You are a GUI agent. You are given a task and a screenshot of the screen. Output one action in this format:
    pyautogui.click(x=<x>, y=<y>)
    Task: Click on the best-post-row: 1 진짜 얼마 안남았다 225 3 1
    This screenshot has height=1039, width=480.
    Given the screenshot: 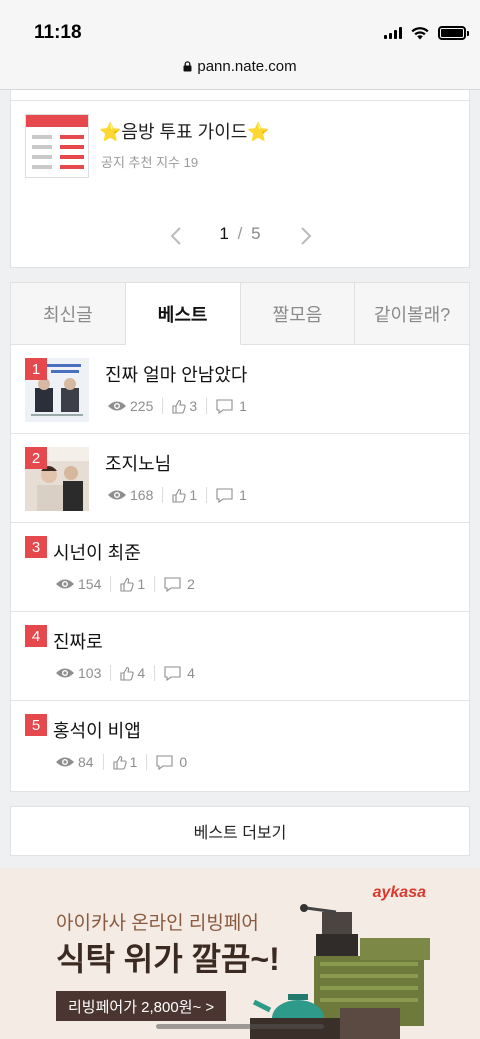 What is the action you would take?
    pyautogui.click(x=240, y=389)
    